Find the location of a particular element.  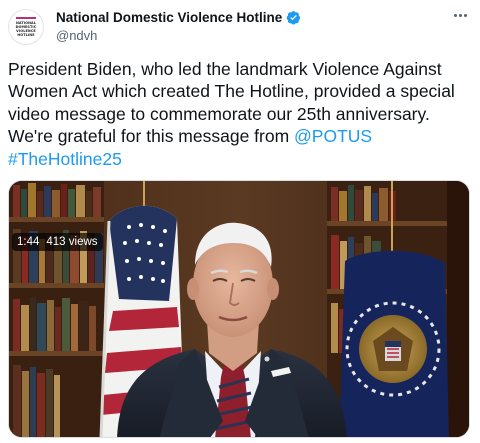

video-duration: 1:44 is located at coordinates (28, 242).